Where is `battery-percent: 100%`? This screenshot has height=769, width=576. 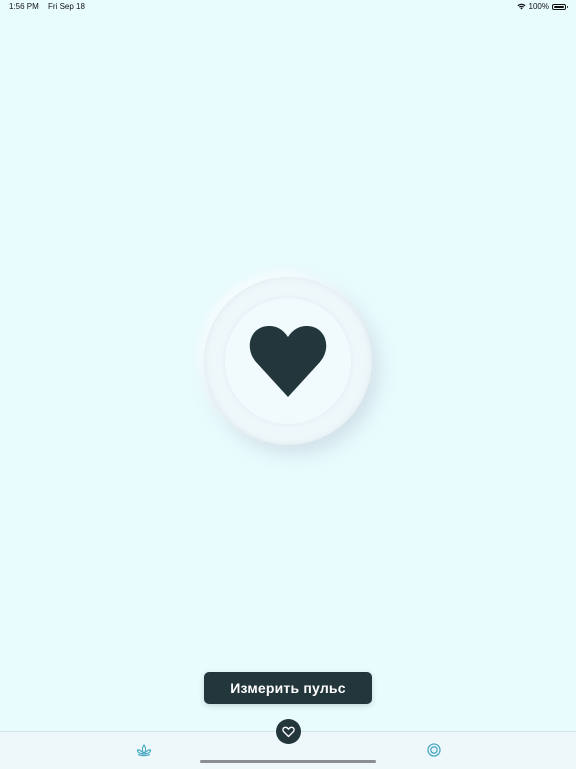
battery-percent: 100% is located at coordinates (538, 6).